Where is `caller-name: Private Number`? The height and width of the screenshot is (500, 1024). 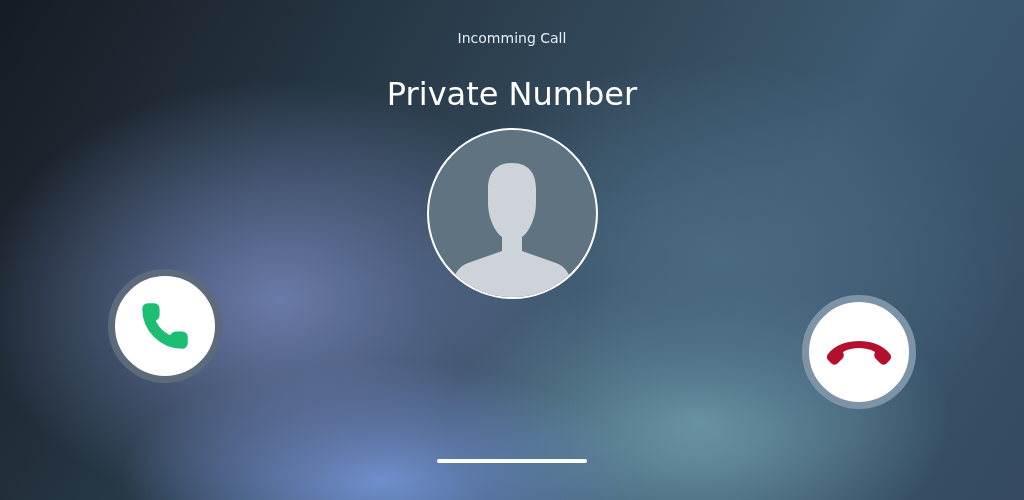
caller-name: Private Number is located at coordinates (512, 94).